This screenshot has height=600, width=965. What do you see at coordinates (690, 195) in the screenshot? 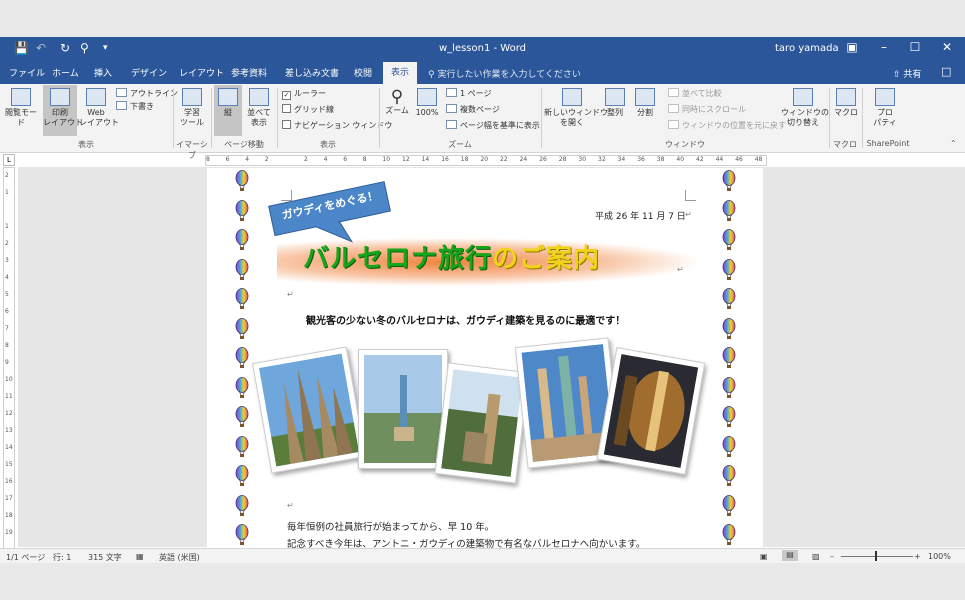
I see `margin-mark` at bounding box center [690, 195].